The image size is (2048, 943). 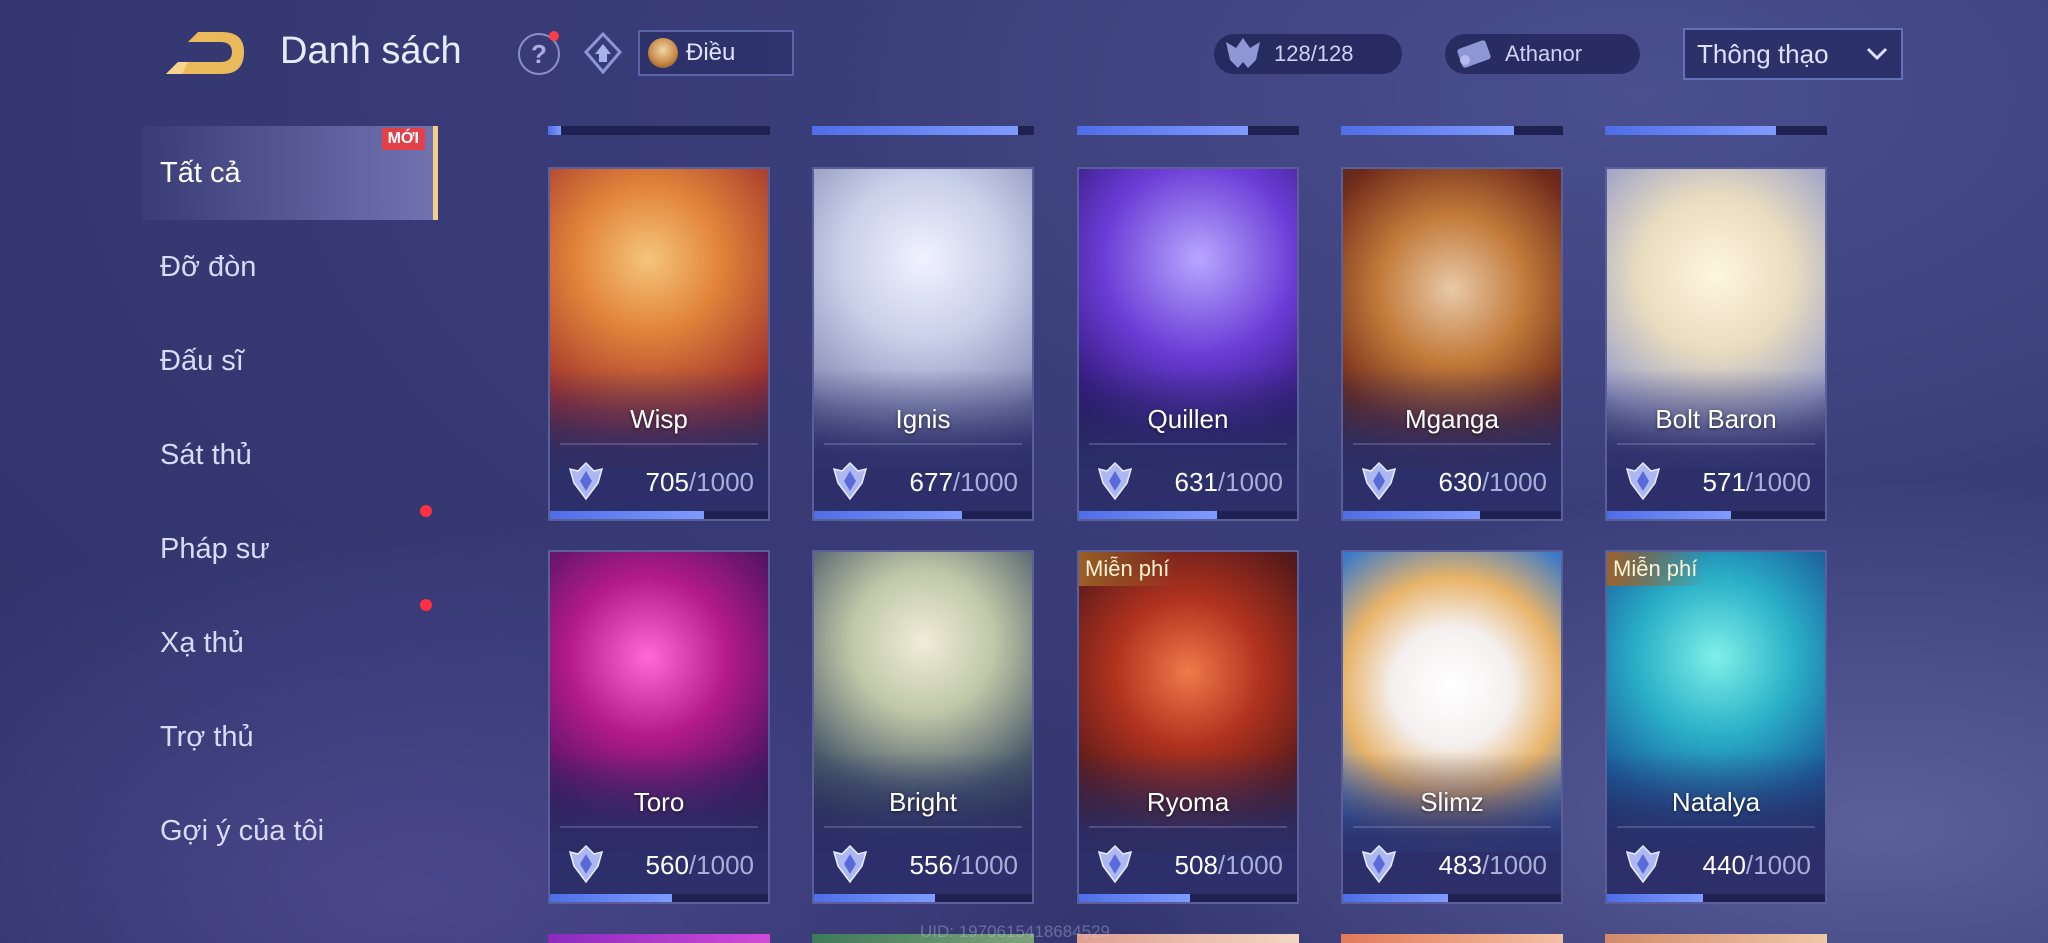 What do you see at coordinates (403, 139) in the screenshot?
I see `new-badge: MỚI` at bounding box center [403, 139].